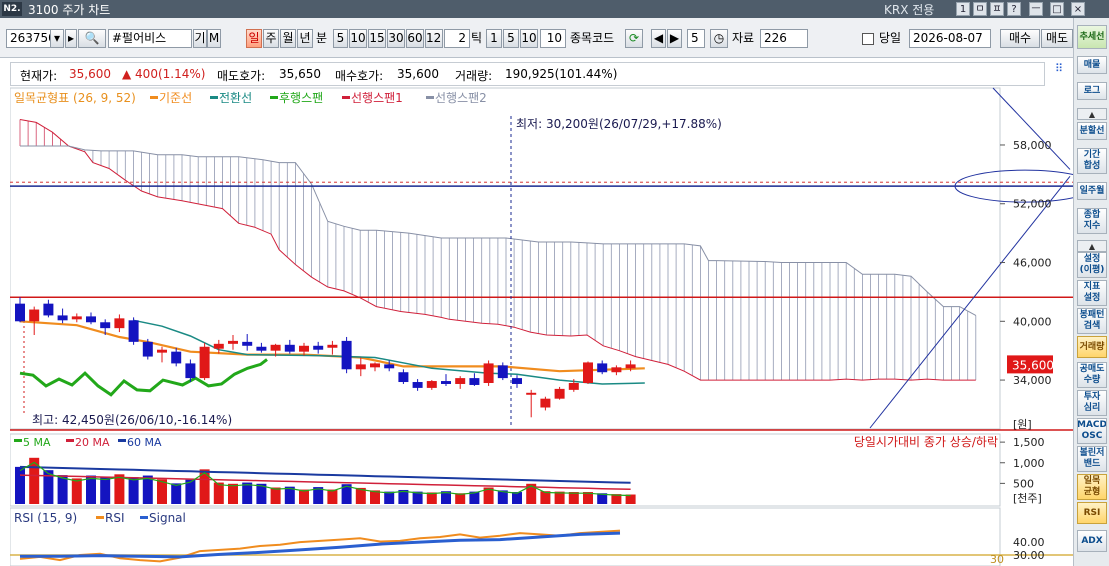 The height and width of the screenshot is (566, 1109). What do you see at coordinates (1036, 9) in the screenshot?
I see `minimize-button: ㅡ` at bounding box center [1036, 9].